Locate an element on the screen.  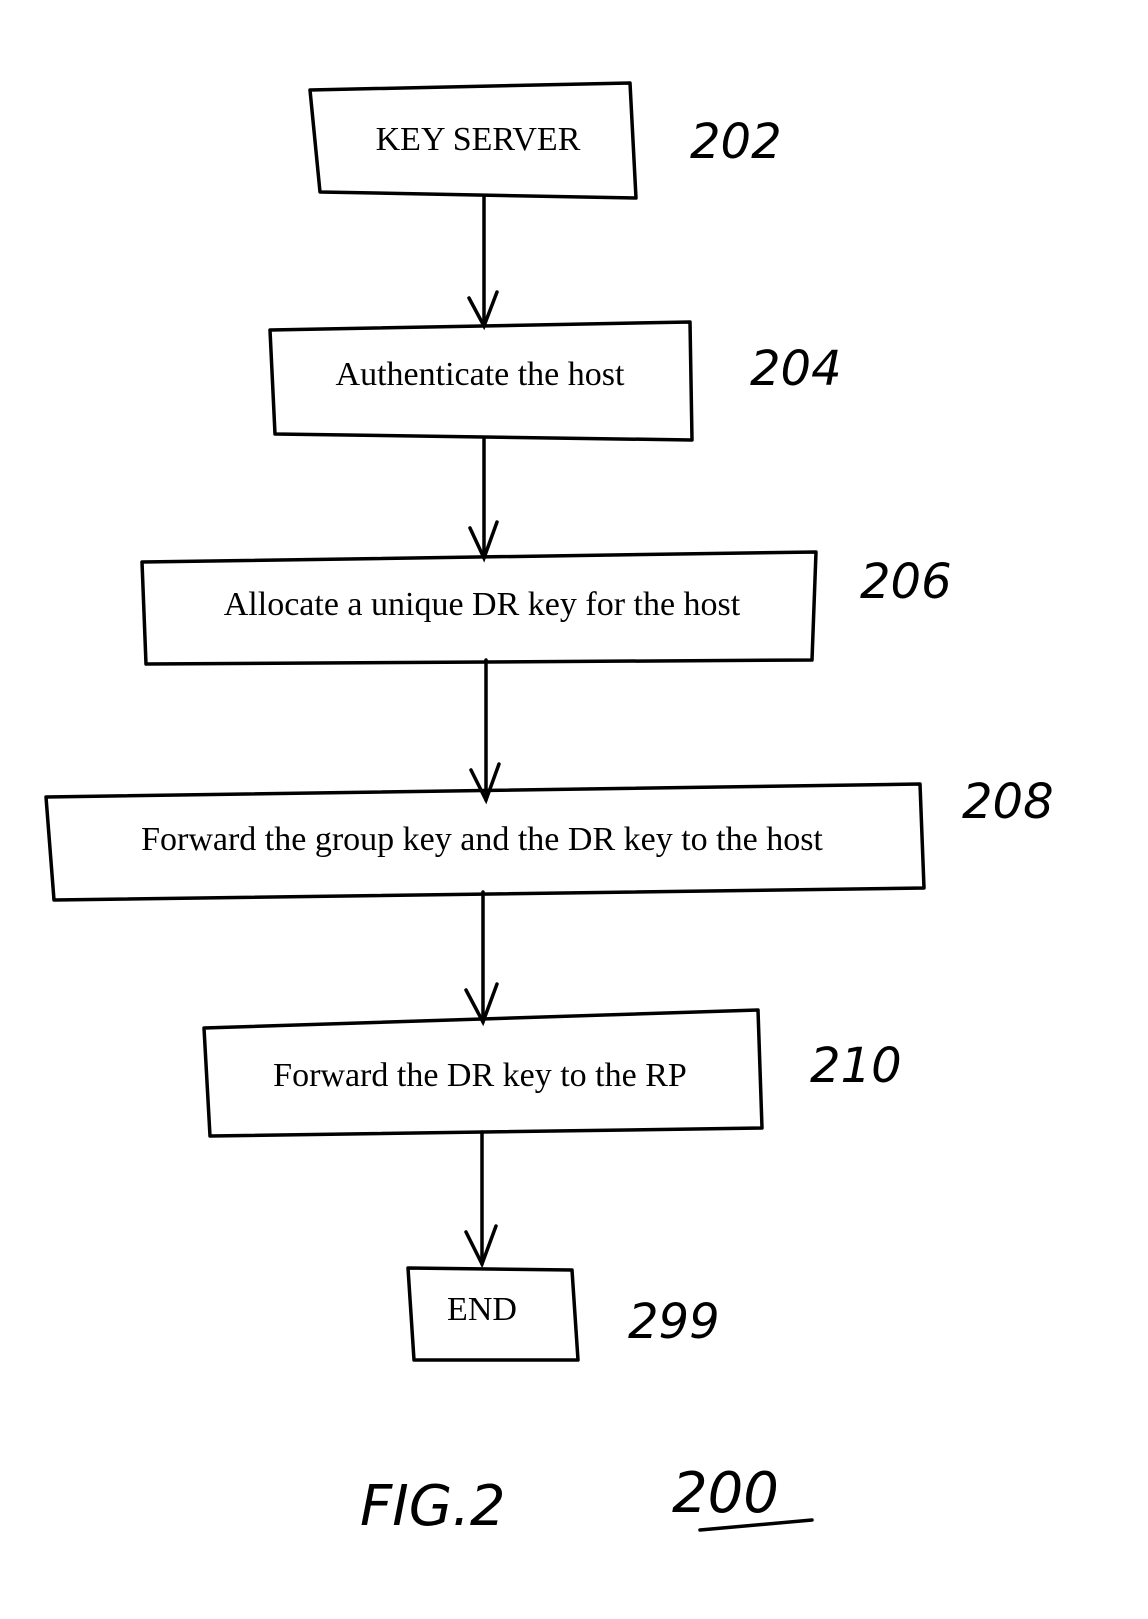
step-allocate-dr-key: Allocate a unique DR key for the host is located at coordinates (479, 608).